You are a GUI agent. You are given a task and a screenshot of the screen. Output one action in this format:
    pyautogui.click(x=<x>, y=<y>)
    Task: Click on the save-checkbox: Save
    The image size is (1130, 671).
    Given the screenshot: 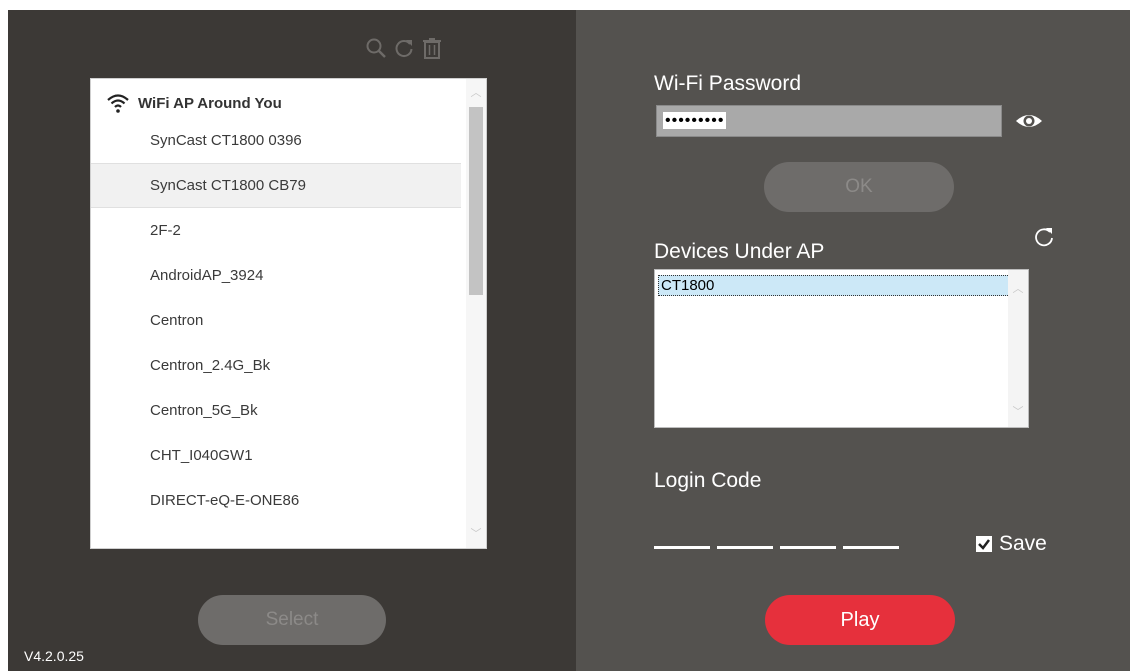 What is the action you would take?
    pyautogui.click(x=1011, y=544)
    